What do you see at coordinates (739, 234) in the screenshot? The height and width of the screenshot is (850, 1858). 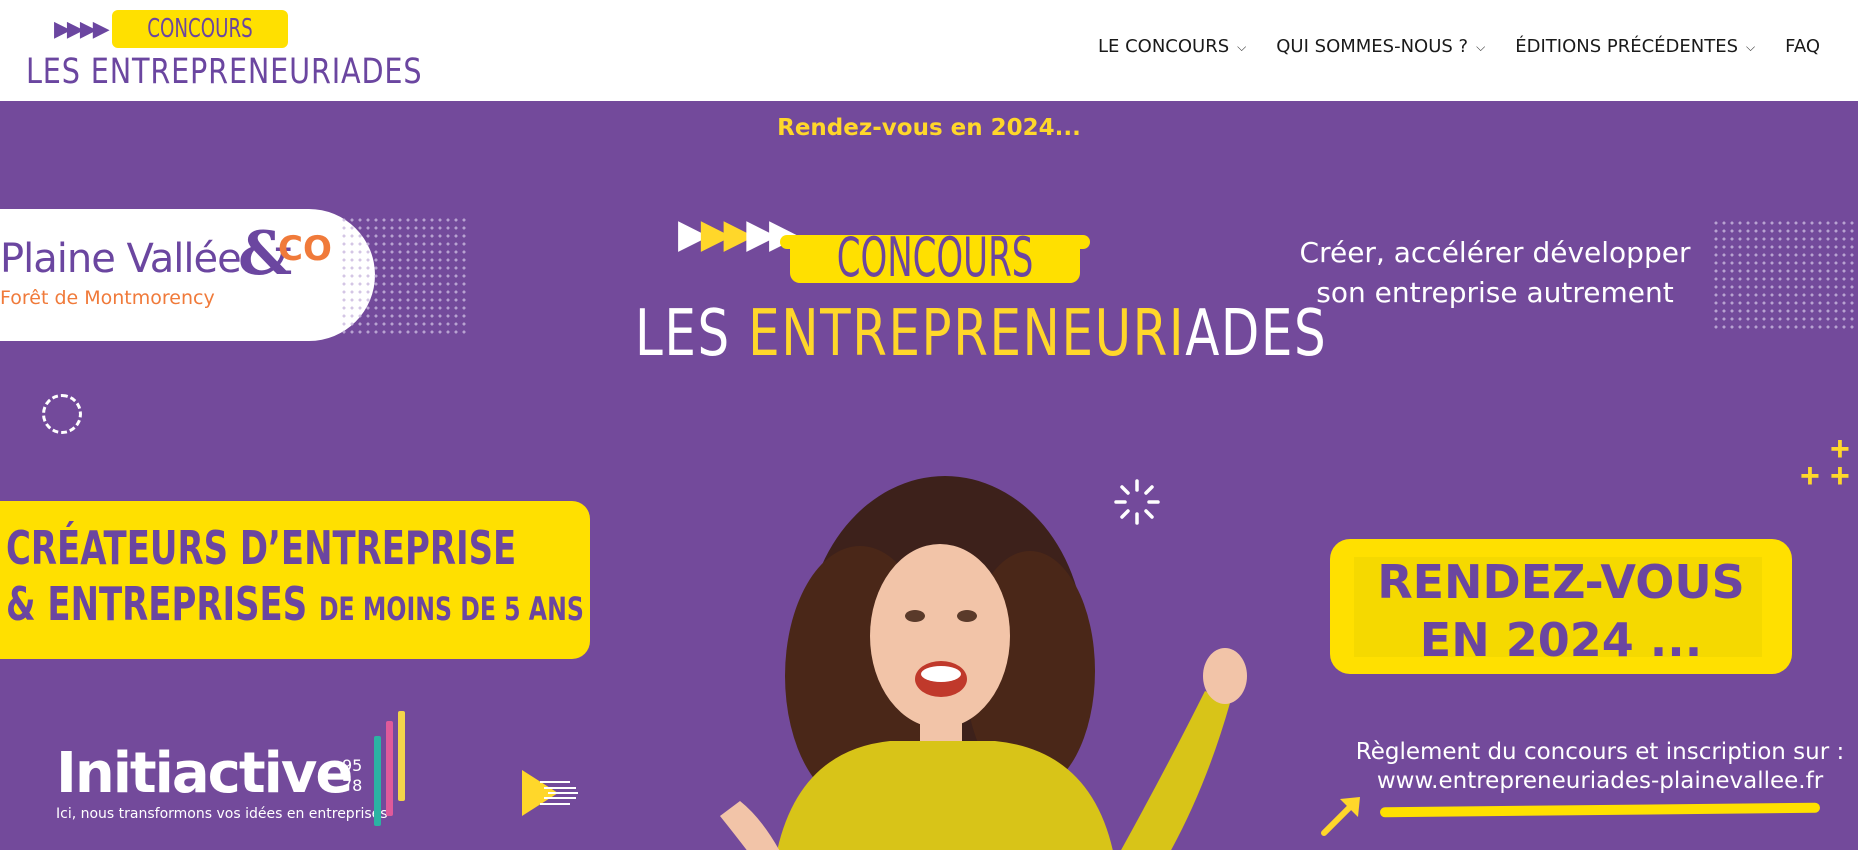 I see `logo-arrows-icon: ▶▶▶▶▶` at bounding box center [739, 234].